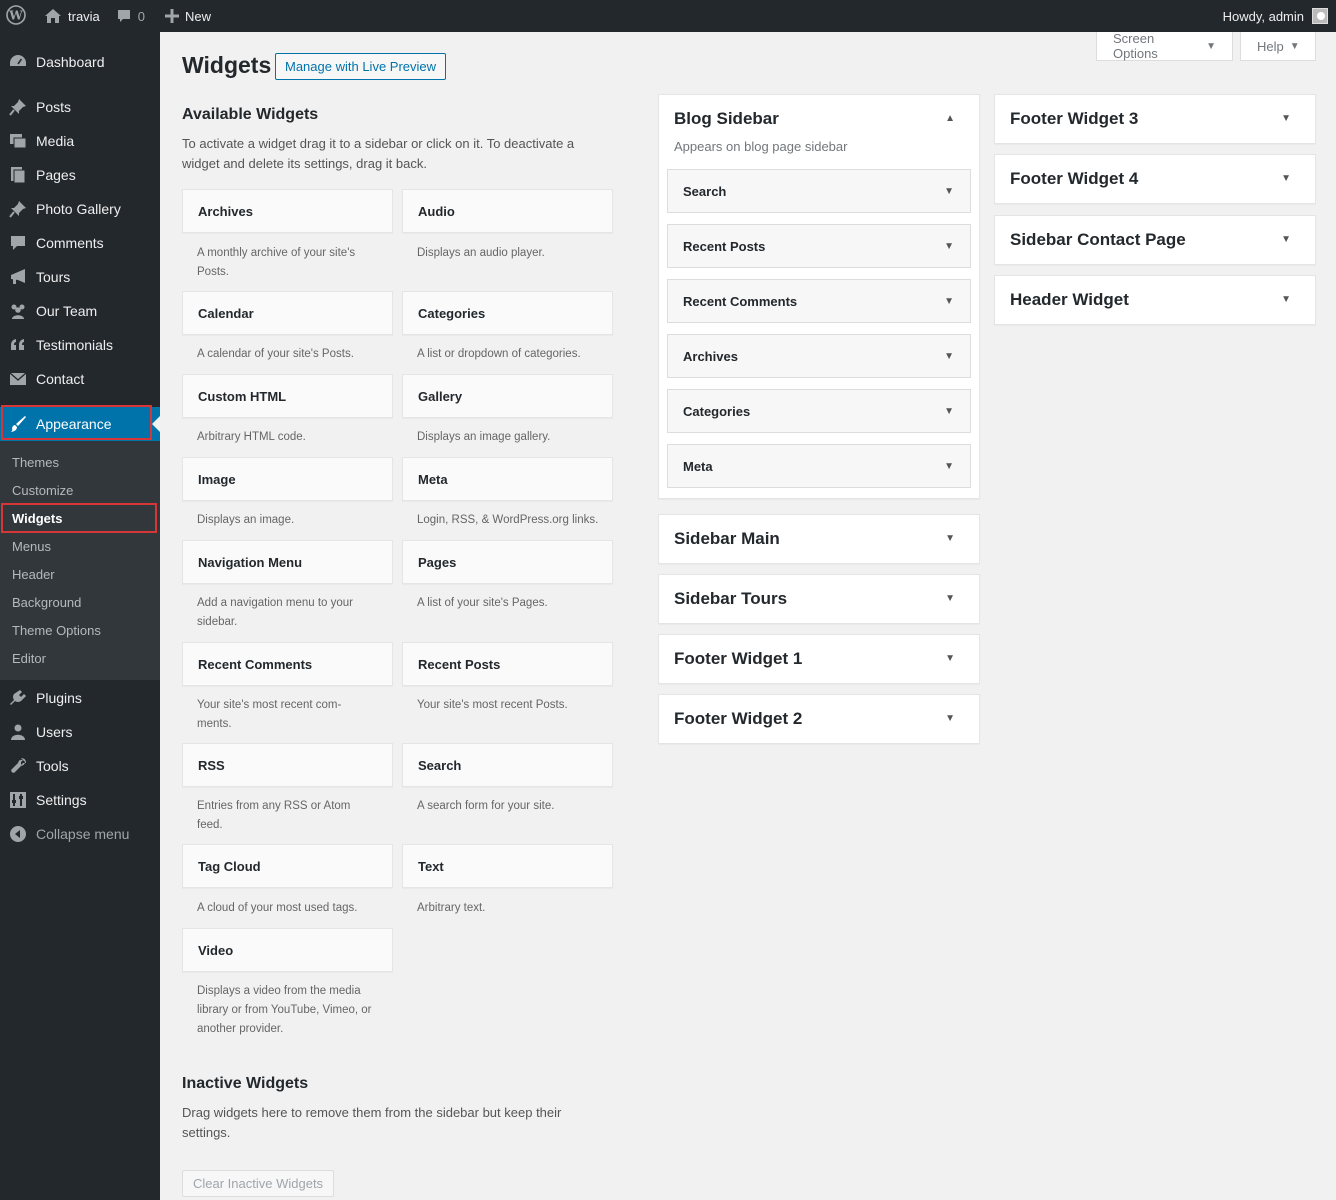 The height and width of the screenshot is (1200, 1336). I want to click on widget-tag-cloud: Tag Cloud, so click(287, 866).